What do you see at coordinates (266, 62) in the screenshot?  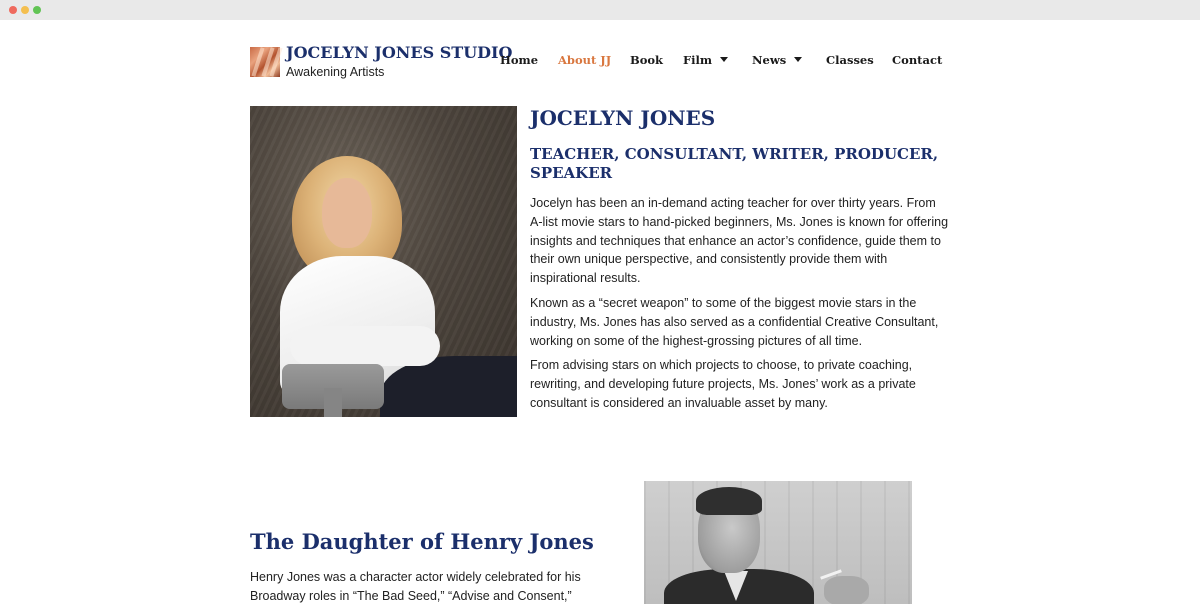 I see `site-logo-image` at bounding box center [266, 62].